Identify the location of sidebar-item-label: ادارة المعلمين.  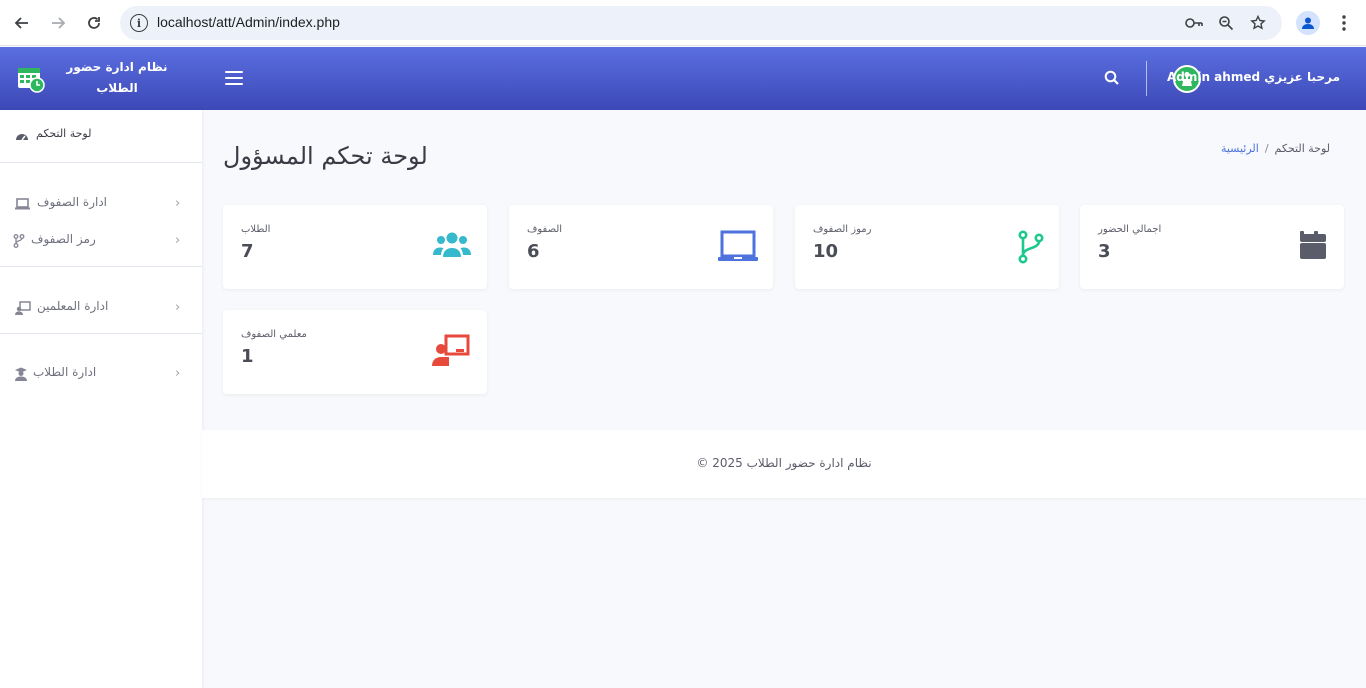
(73, 306).